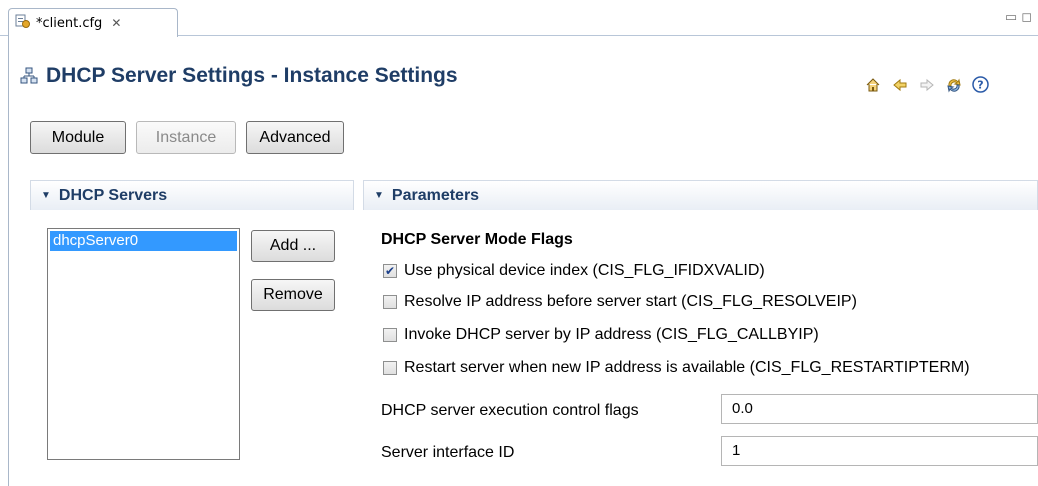 This screenshot has height=486, width=1038. Describe the element at coordinates (519, 18) in the screenshot. I see `editor-tab-bar: *client.cfg ✕ ▭ ◻` at that location.